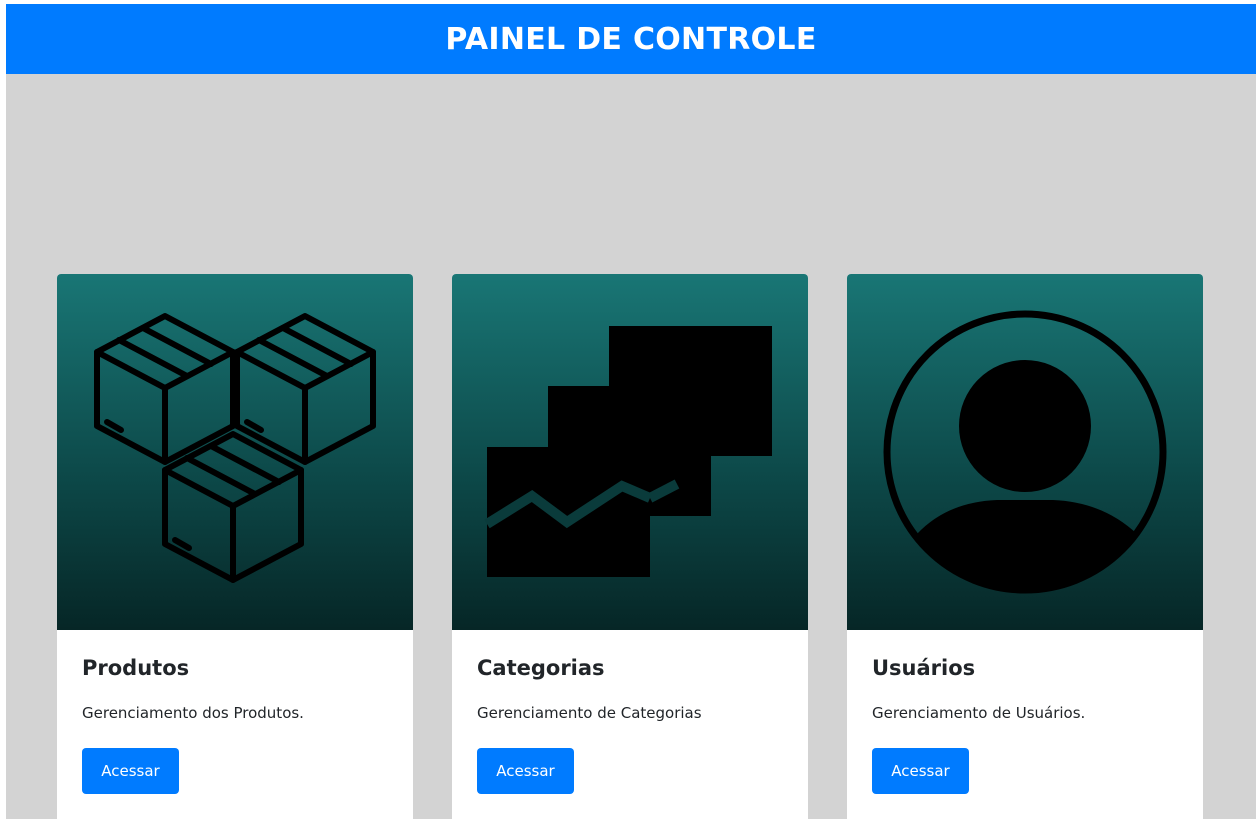  Describe the element at coordinates (979, 713) in the screenshot. I see `card-description: Gerenciamento de Usuários.` at that location.